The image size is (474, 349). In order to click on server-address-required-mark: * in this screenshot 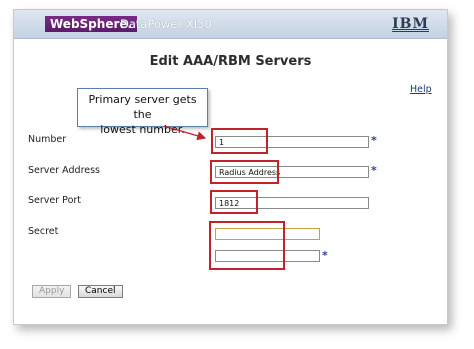, I will do `click(374, 170)`.